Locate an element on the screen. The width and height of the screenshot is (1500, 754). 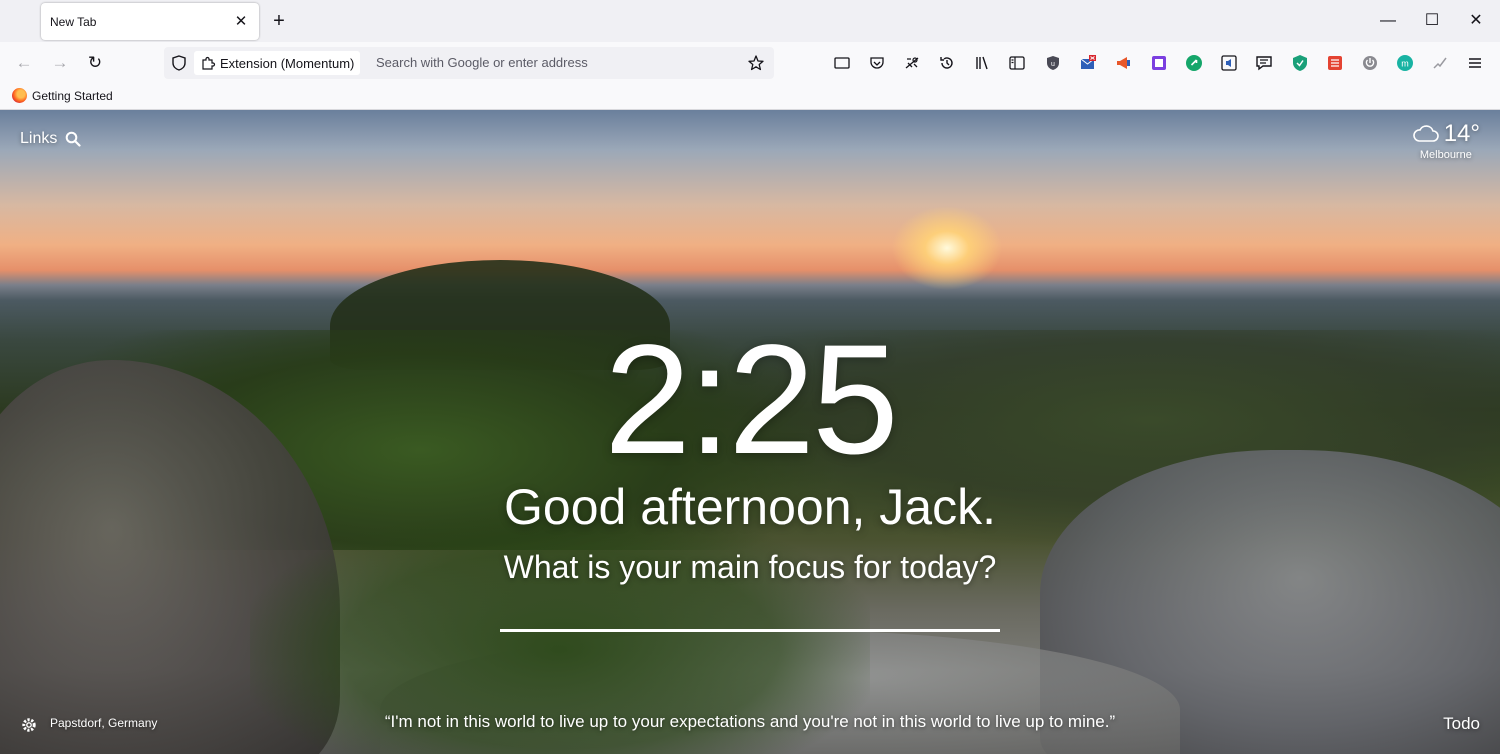
tab-new-tab: New Tab ✕ is located at coordinates (150, 21).